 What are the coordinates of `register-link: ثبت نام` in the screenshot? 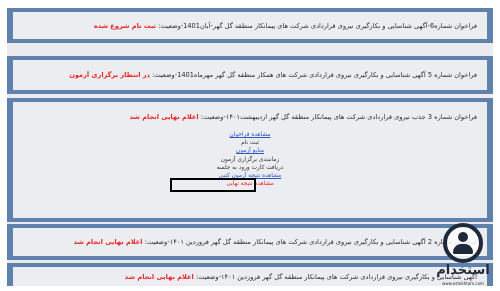 It's located at (250, 143).